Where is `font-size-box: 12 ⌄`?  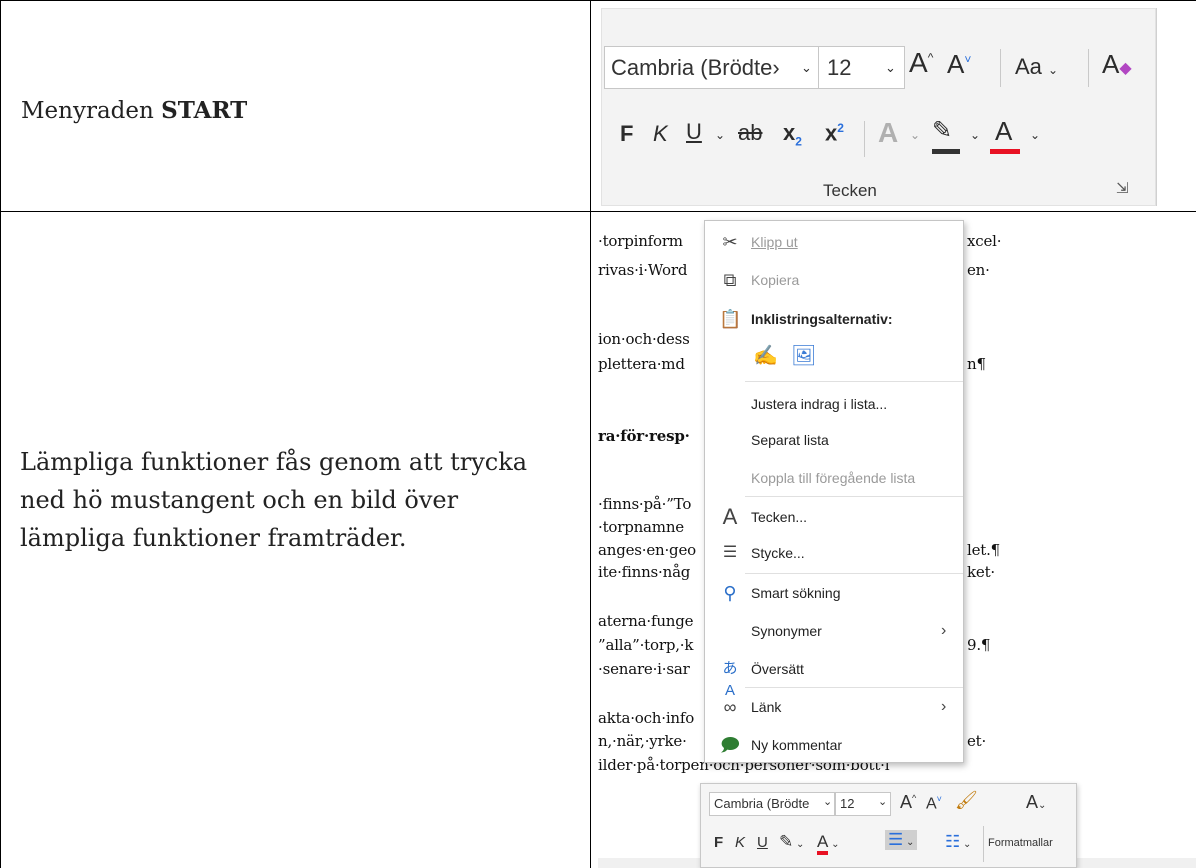 font-size-box: 12 ⌄ is located at coordinates (861, 67).